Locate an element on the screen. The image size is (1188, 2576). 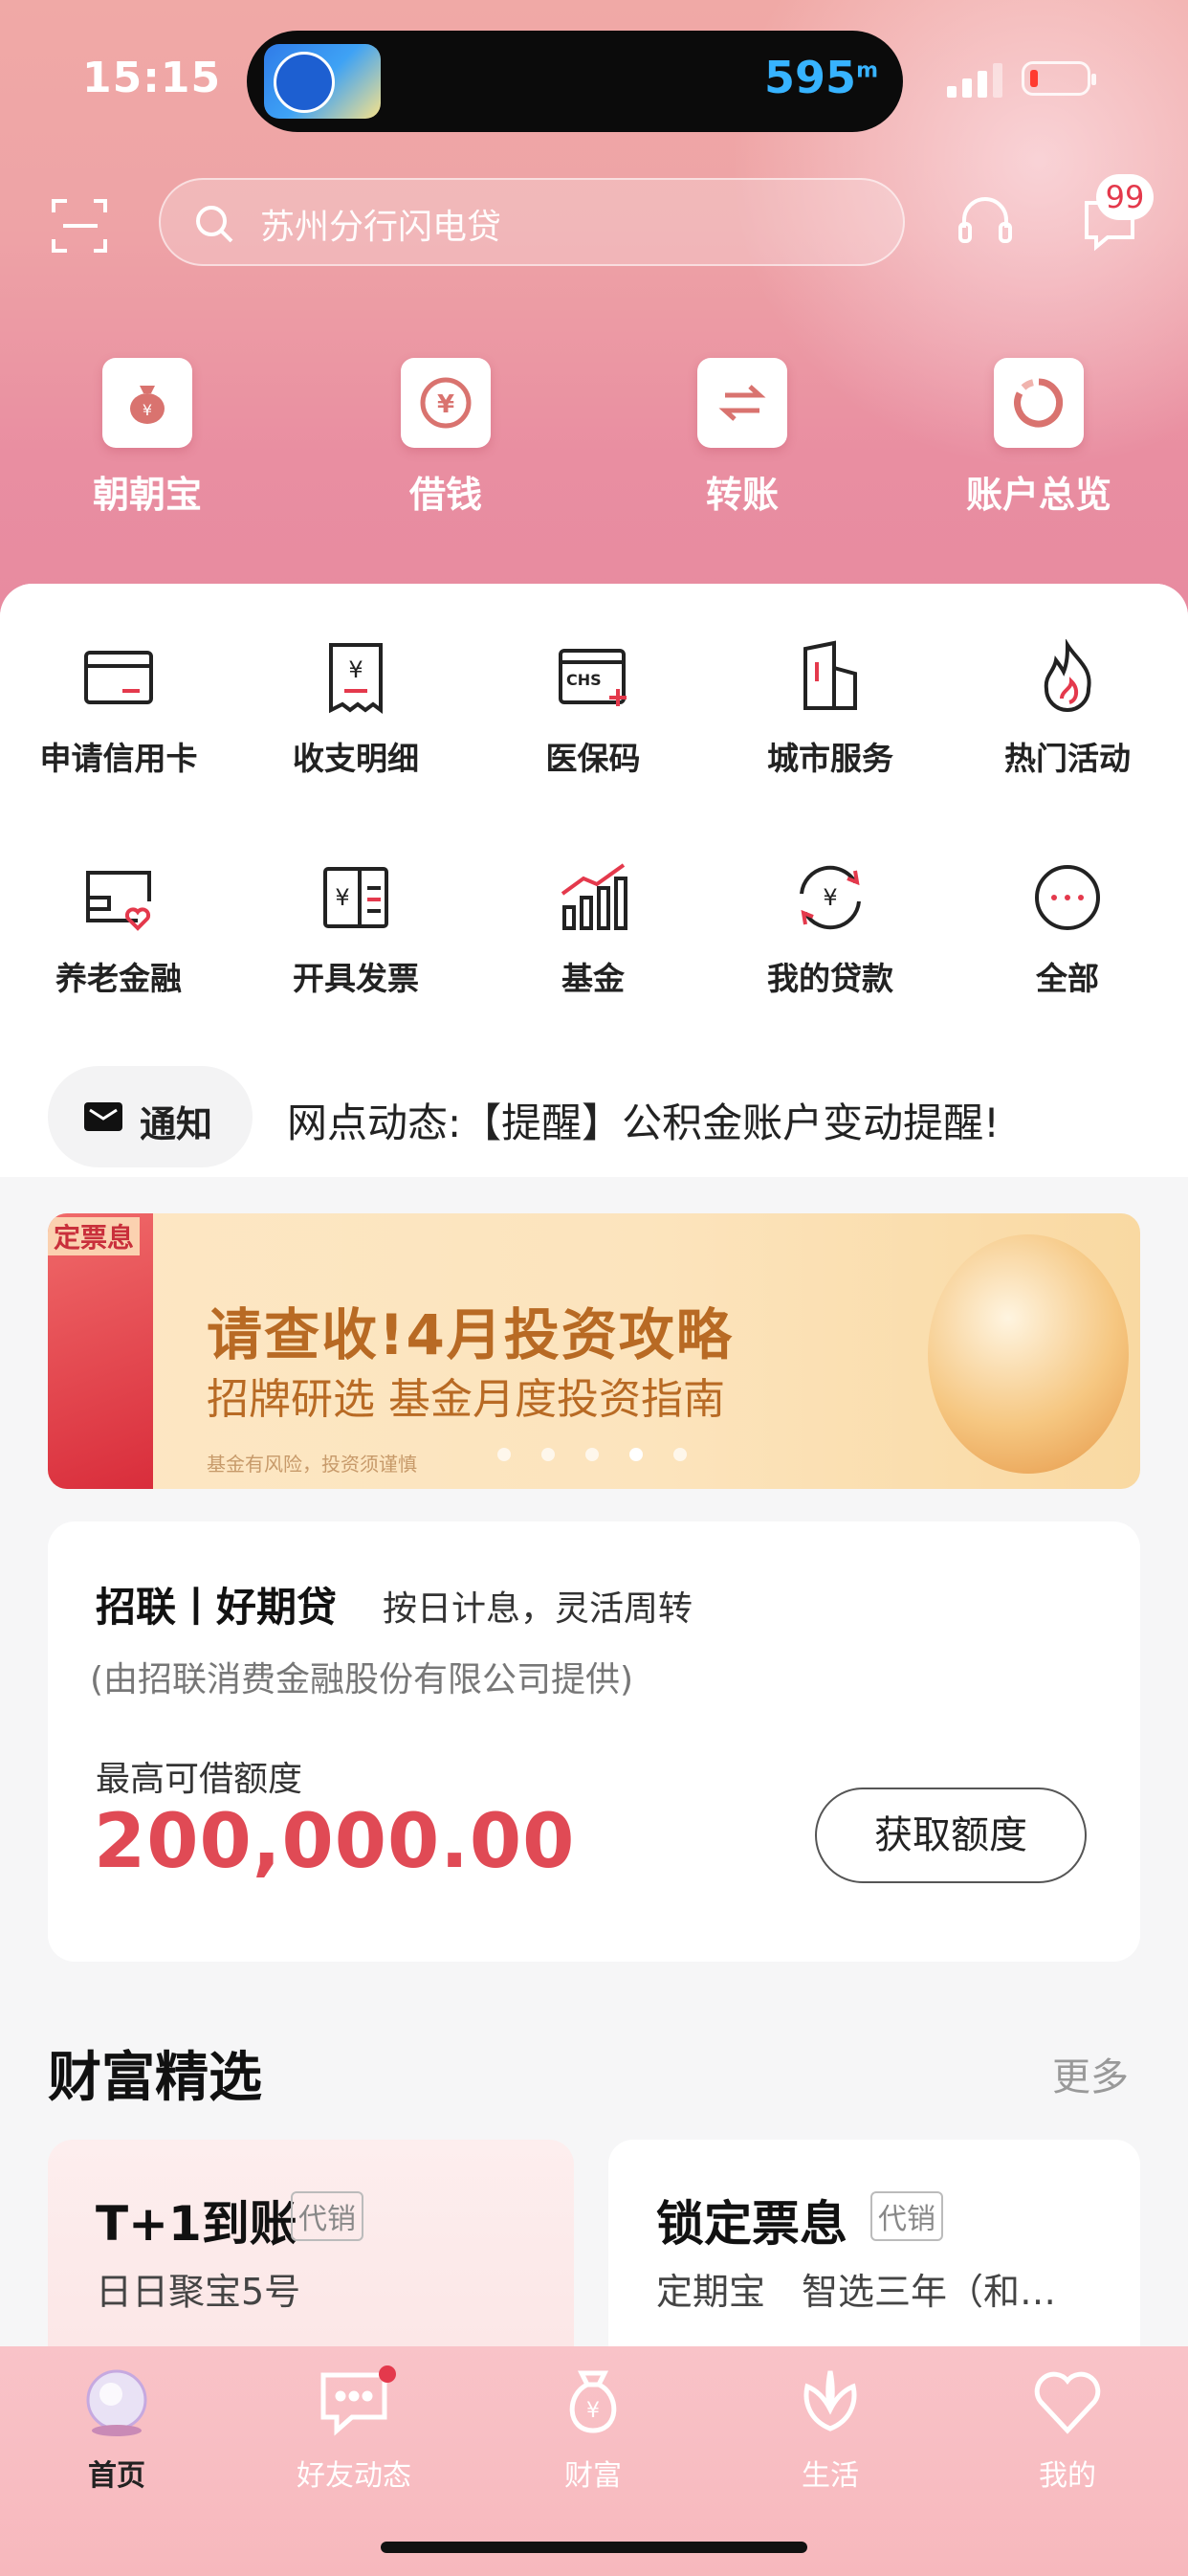
banner-headline: 请查收!4月投资攻略 is located at coordinates (470, 1334).